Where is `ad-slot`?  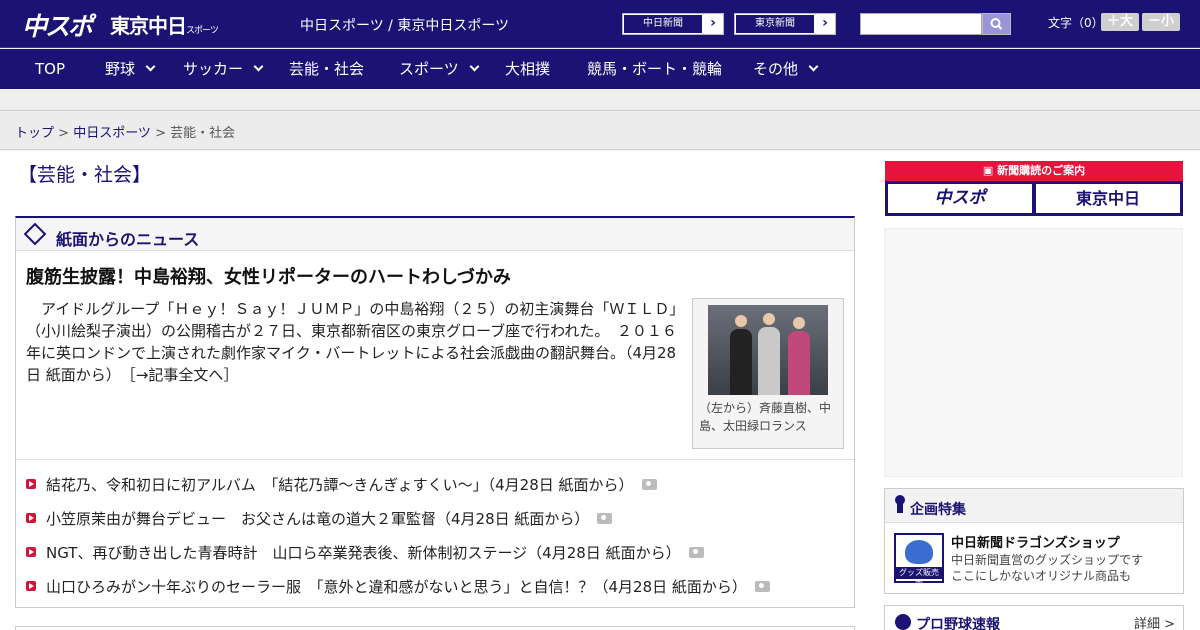
ad-slot is located at coordinates (1033, 352).